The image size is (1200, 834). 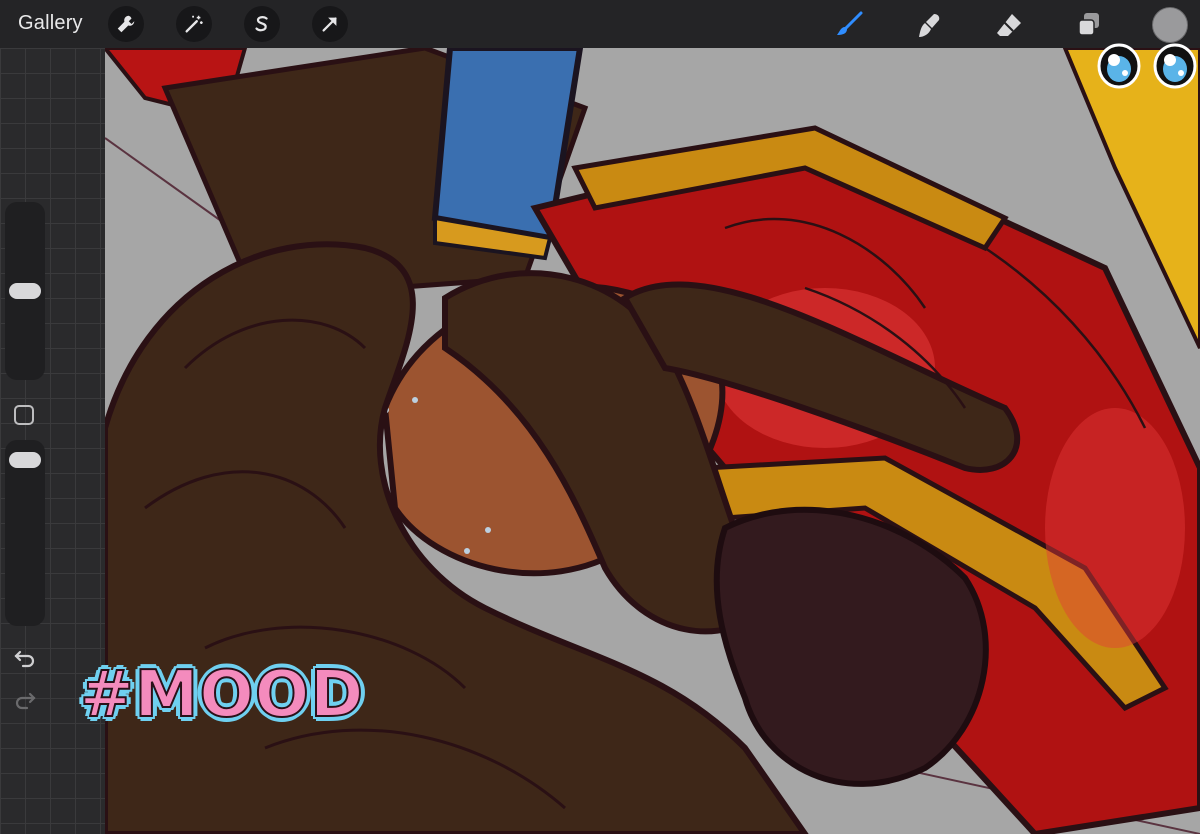 I want to click on adjustments-button, so click(x=194, y=24).